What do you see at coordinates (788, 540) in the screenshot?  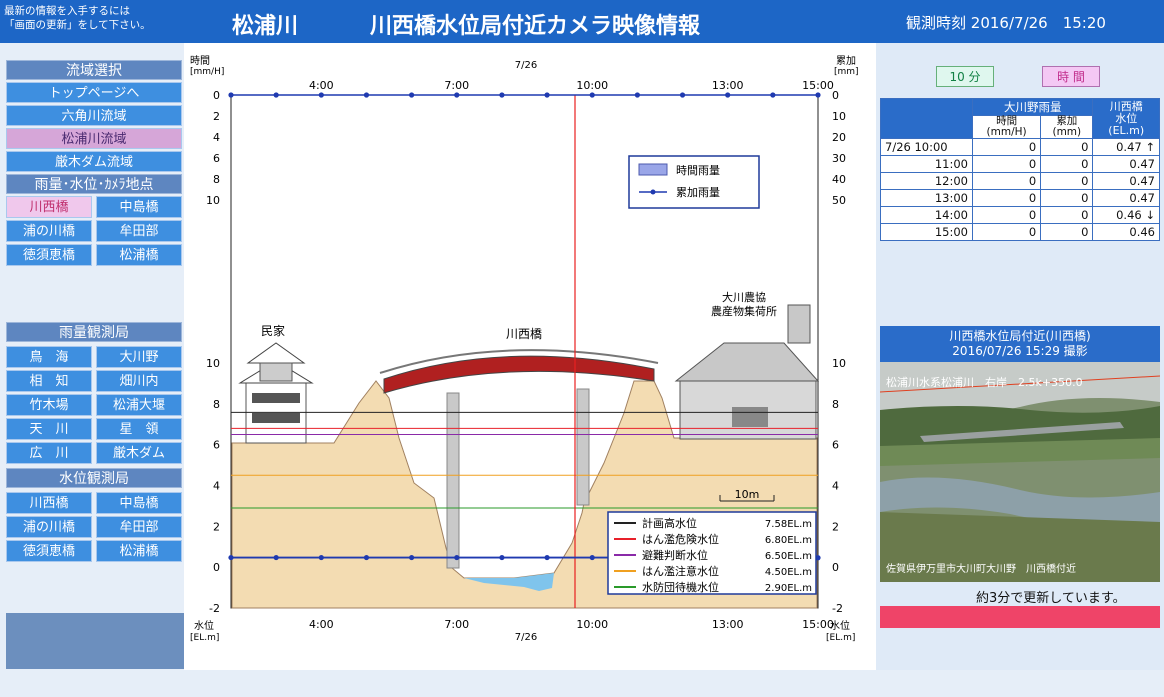 I see `legend-level-value: 6.80EL.m` at bounding box center [788, 540].